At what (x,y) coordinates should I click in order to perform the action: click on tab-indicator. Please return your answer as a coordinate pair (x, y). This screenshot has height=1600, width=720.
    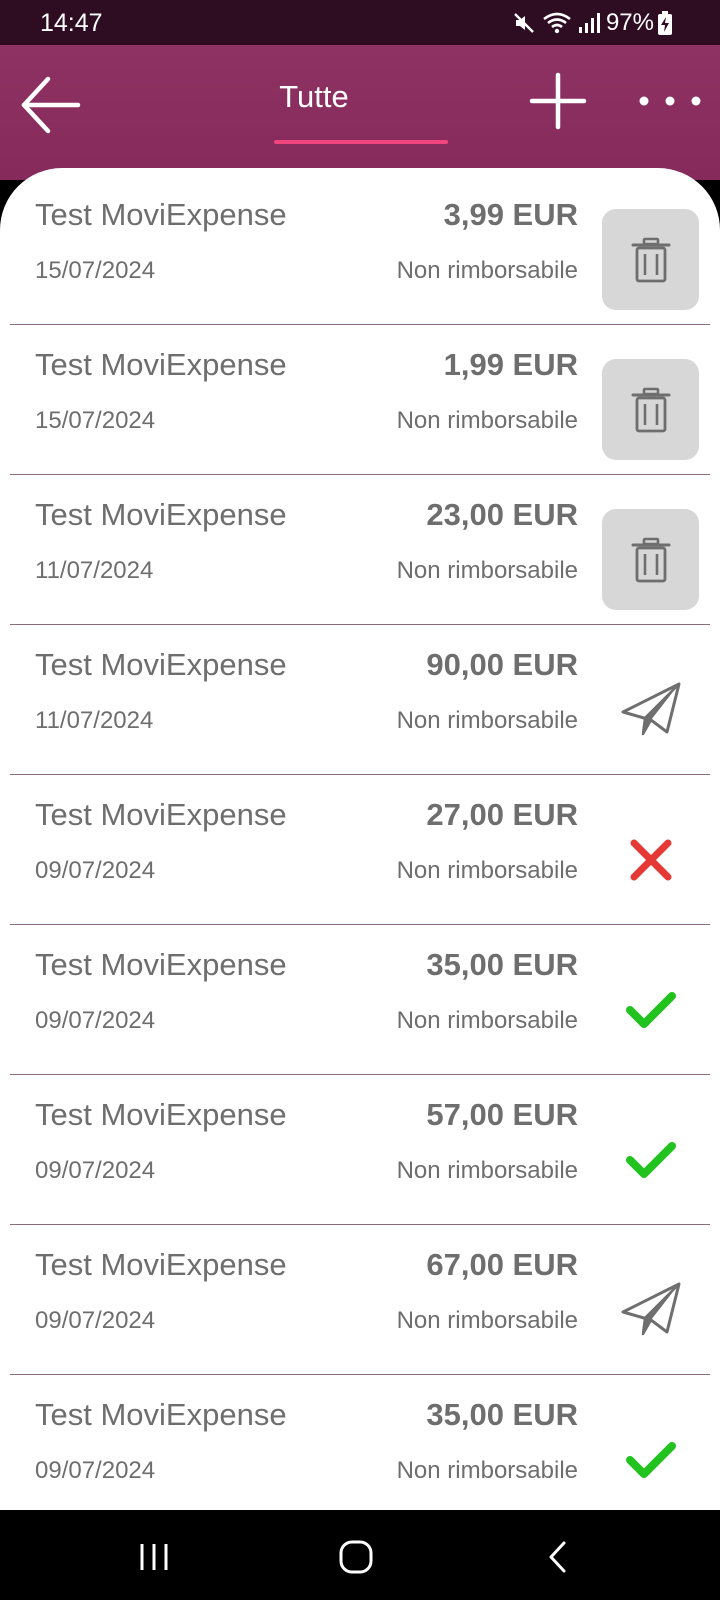
    Looking at the image, I should click on (361, 142).